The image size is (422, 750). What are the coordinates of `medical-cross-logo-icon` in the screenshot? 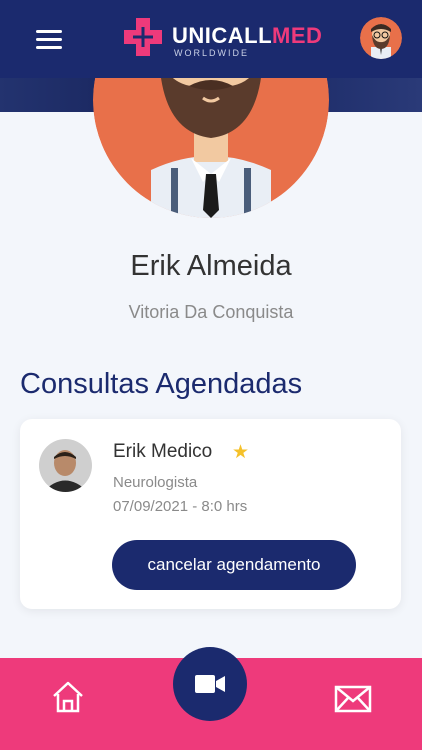 It's located at (143, 37).